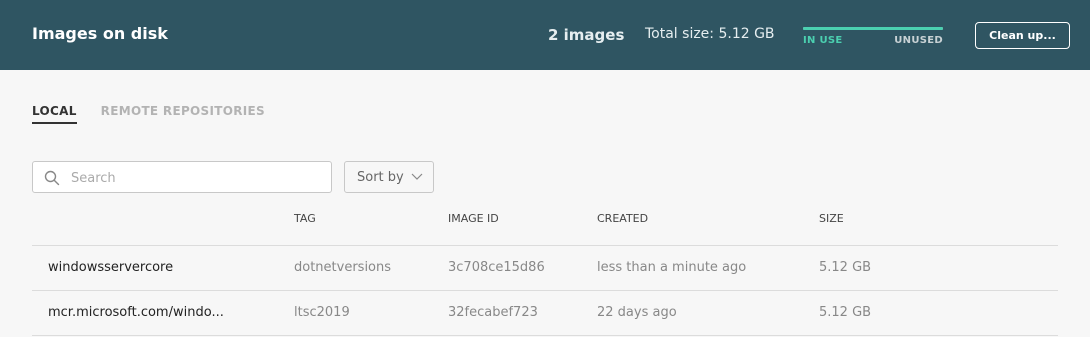 This screenshot has width=1090, height=337. What do you see at coordinates (473, 218) in the screenshot?
I see `column-header-image-id: IMAGE ID` at bounding box center [473, 218].